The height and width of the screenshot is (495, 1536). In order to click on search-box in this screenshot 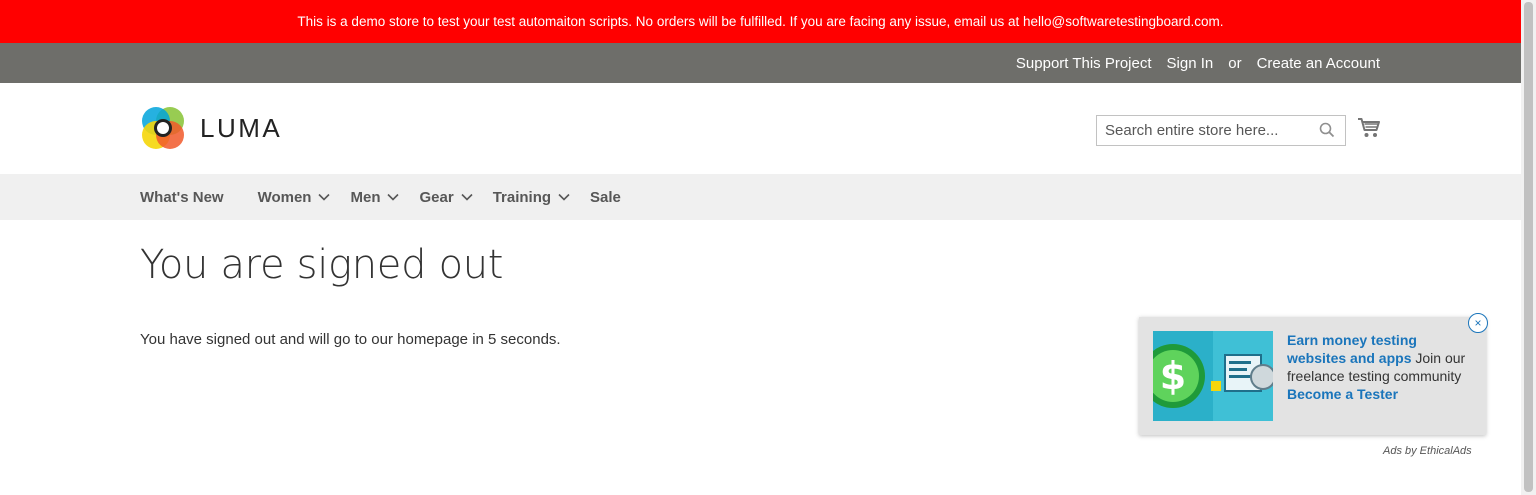, I will do `click(1221, 130)`.